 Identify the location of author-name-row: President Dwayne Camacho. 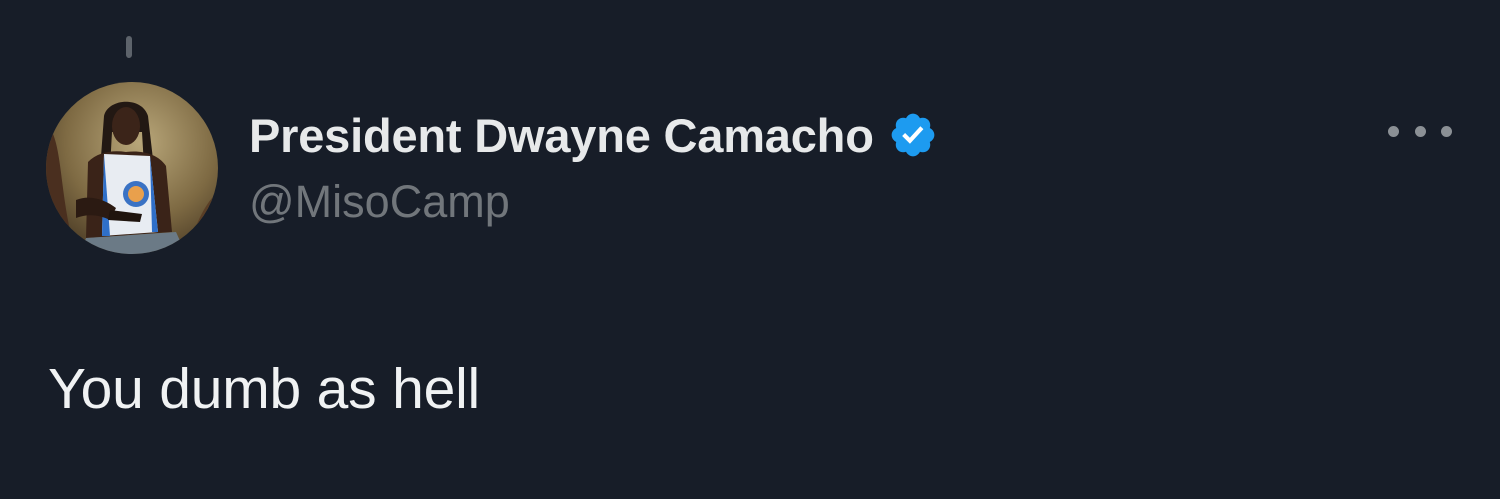
(593, 135).